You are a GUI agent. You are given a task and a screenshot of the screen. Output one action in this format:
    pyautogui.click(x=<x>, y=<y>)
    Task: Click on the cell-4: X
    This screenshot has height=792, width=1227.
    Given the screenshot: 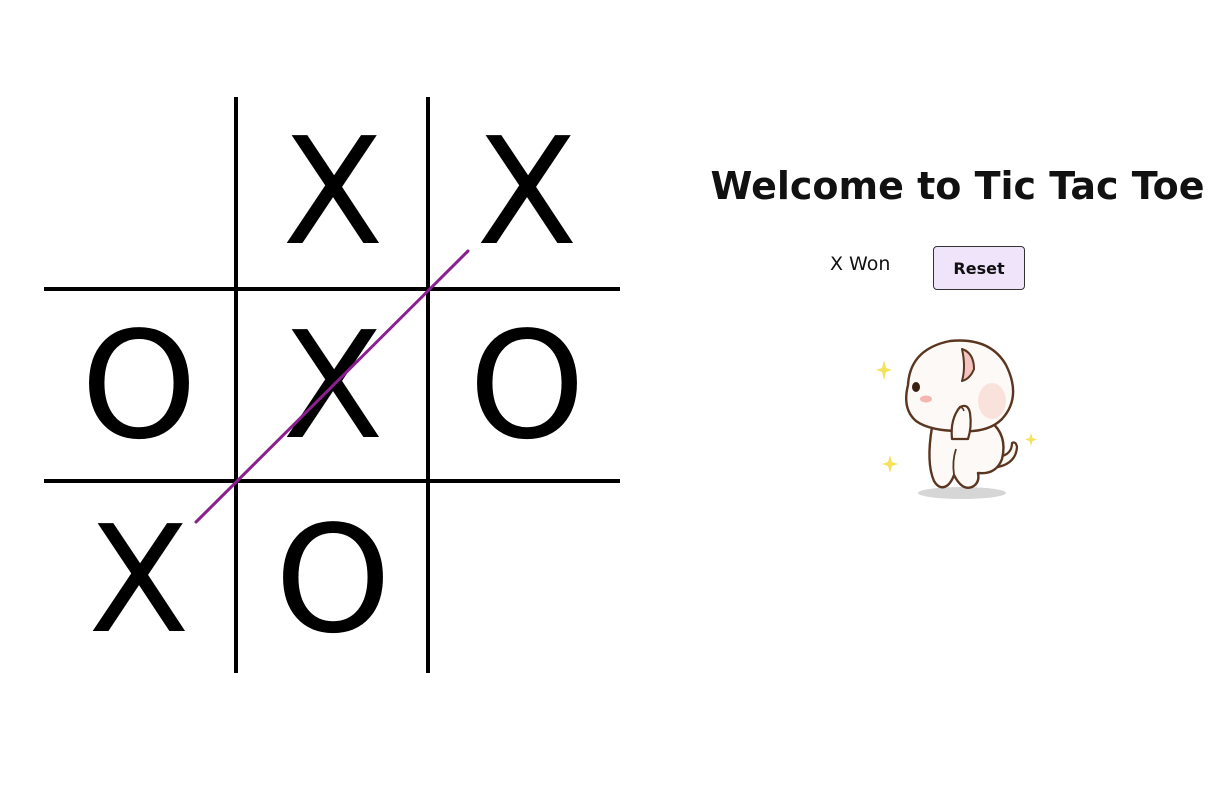 What is the action you would take?
    pyautogui.click(x=333, y=386)
    